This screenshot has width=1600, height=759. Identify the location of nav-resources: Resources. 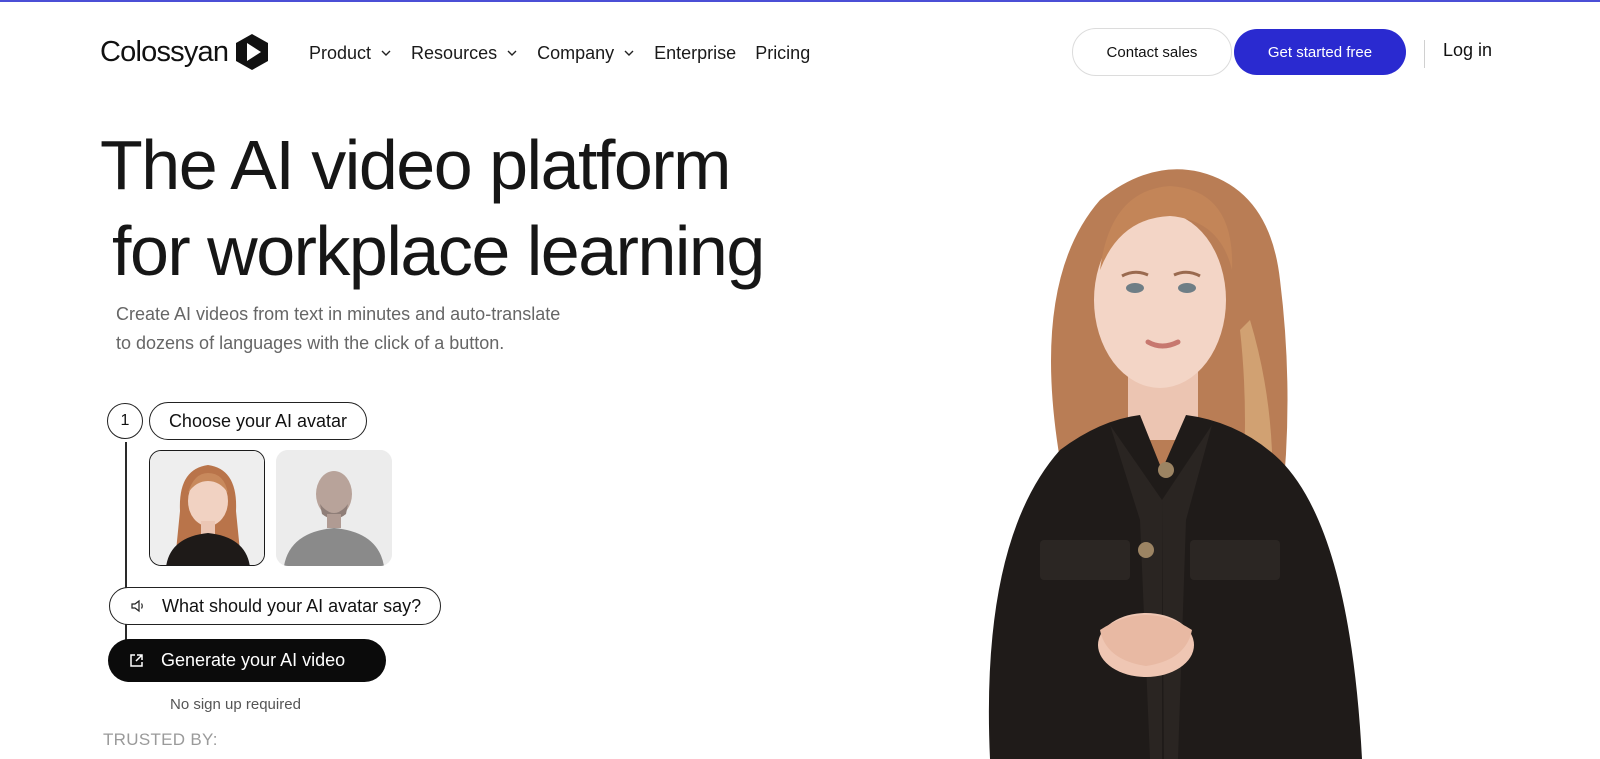
(464, 53).